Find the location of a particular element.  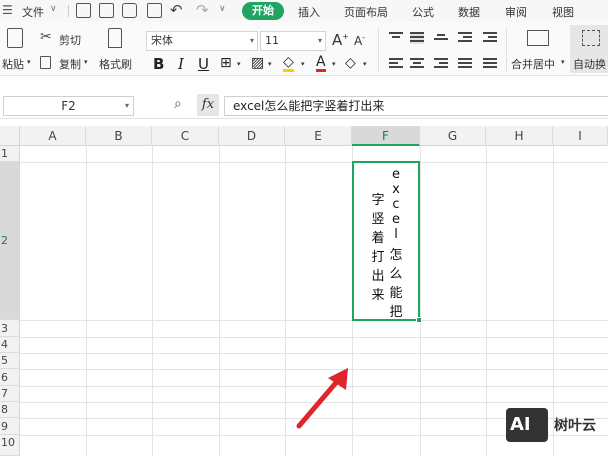

tab-review: 审阅 is located at coordinates (516, 12).